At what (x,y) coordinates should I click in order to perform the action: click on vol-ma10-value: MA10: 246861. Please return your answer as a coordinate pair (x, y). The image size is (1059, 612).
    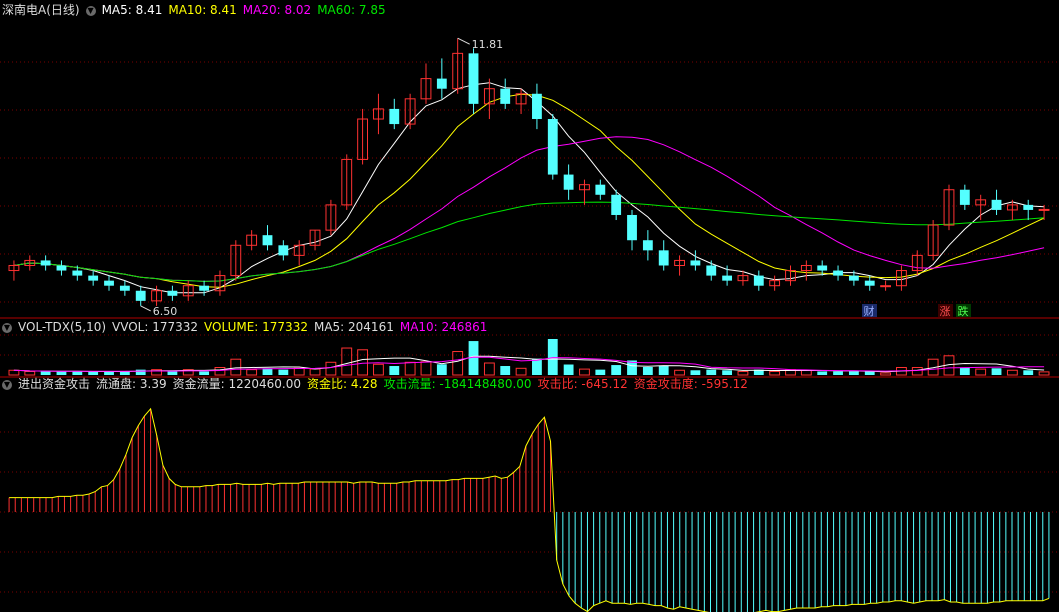
    Looking at the image, I should click on (443, 327).